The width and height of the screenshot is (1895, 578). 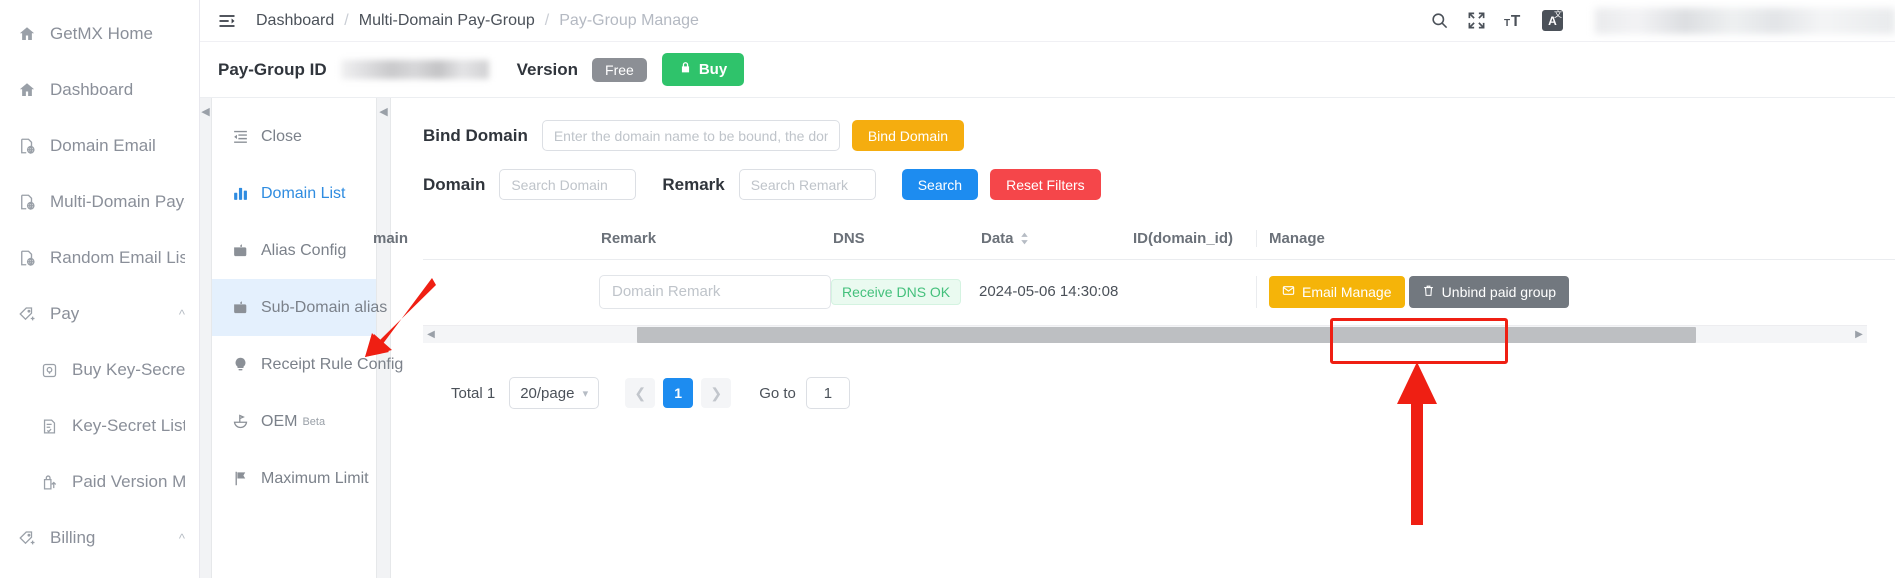 I want to click on remark-search-input, so click(x=807, y=184).